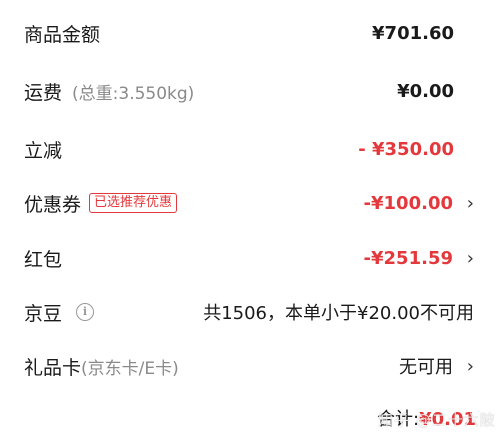 The width and height of the screenshot is (500, 443). I want to click on shipping-label: 运费, so click(43, 92).